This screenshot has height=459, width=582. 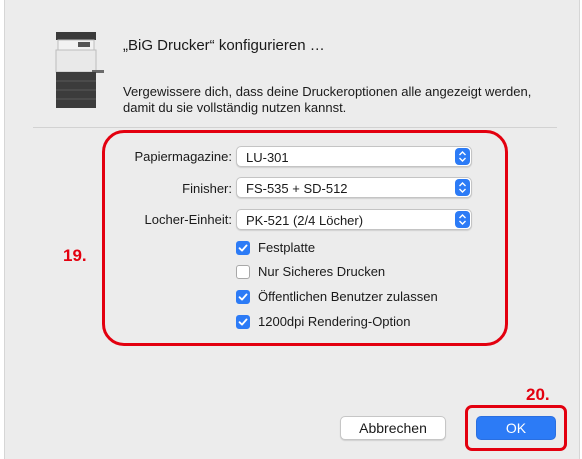 What do you see at coordinates (538, 394) in the screenshot?
I see `step-20-label: 20.` at bounding box center [538, 394].